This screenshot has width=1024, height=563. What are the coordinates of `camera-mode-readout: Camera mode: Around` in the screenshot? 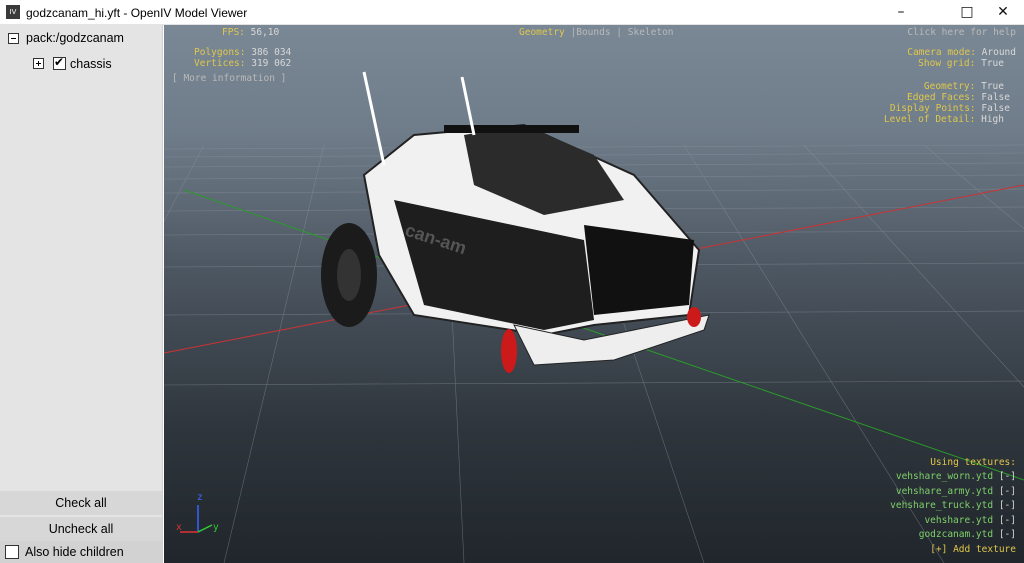 It's located at (961, 52).